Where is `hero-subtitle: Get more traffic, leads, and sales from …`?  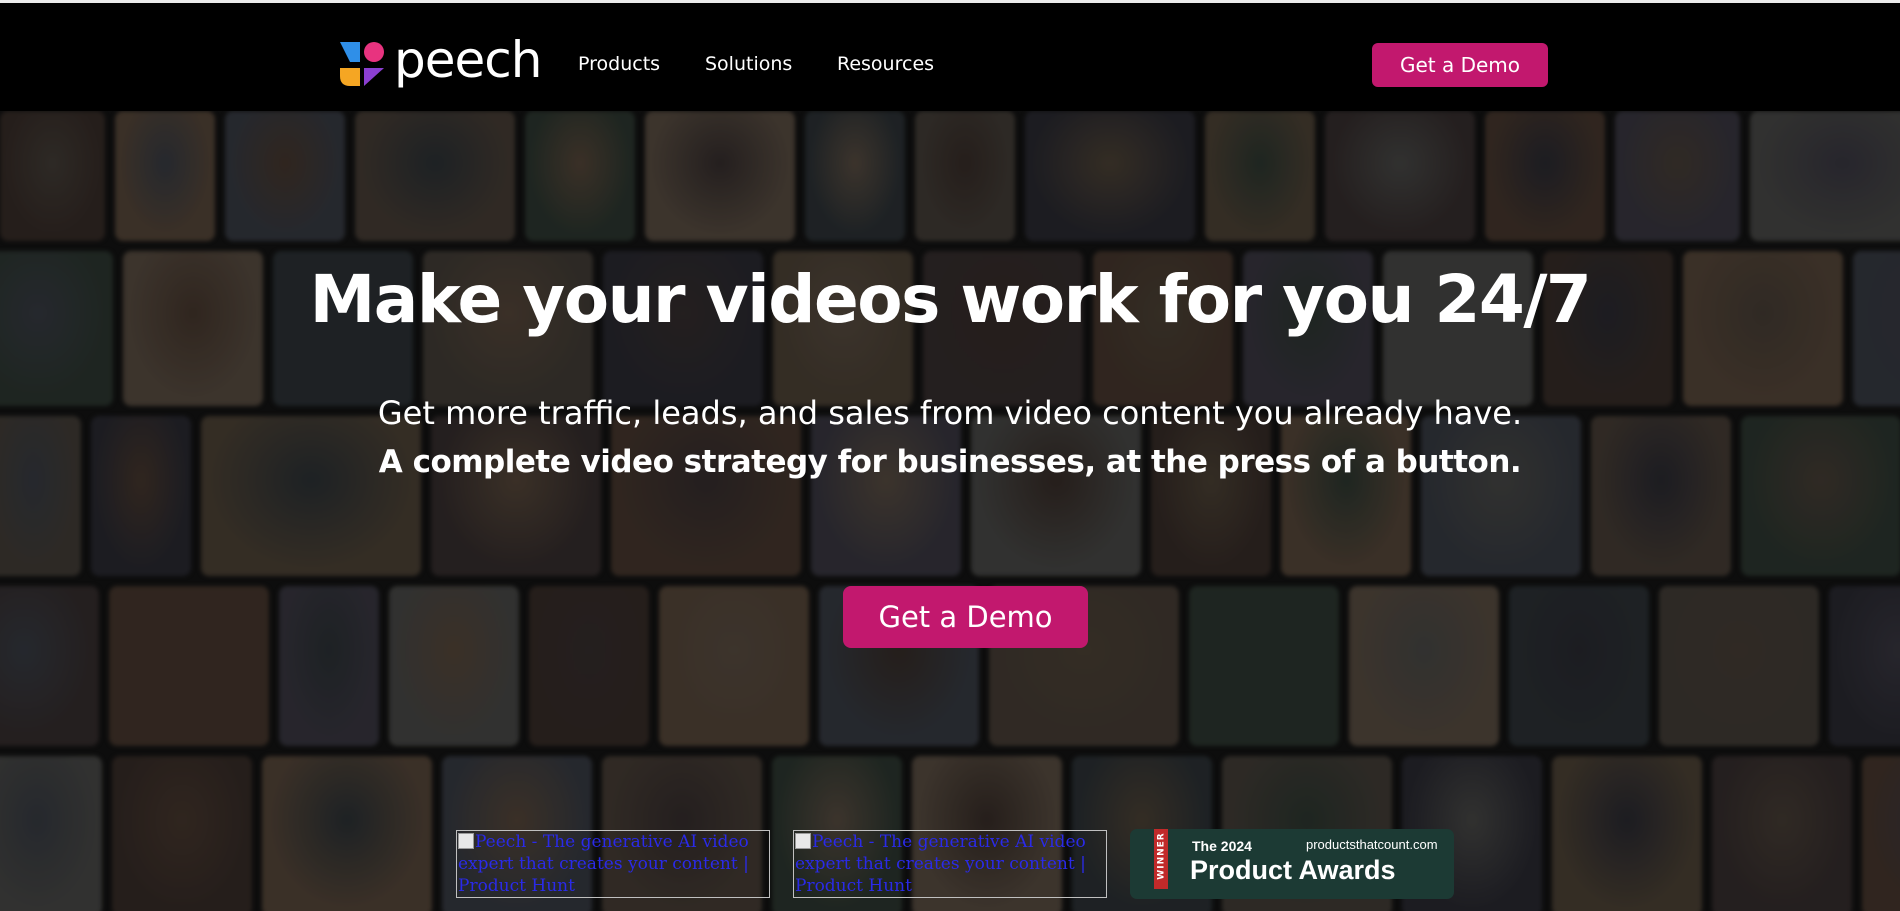
hero-subtitle: Get more traffic, leads, and sales from … is located at coordinates (950, 413).